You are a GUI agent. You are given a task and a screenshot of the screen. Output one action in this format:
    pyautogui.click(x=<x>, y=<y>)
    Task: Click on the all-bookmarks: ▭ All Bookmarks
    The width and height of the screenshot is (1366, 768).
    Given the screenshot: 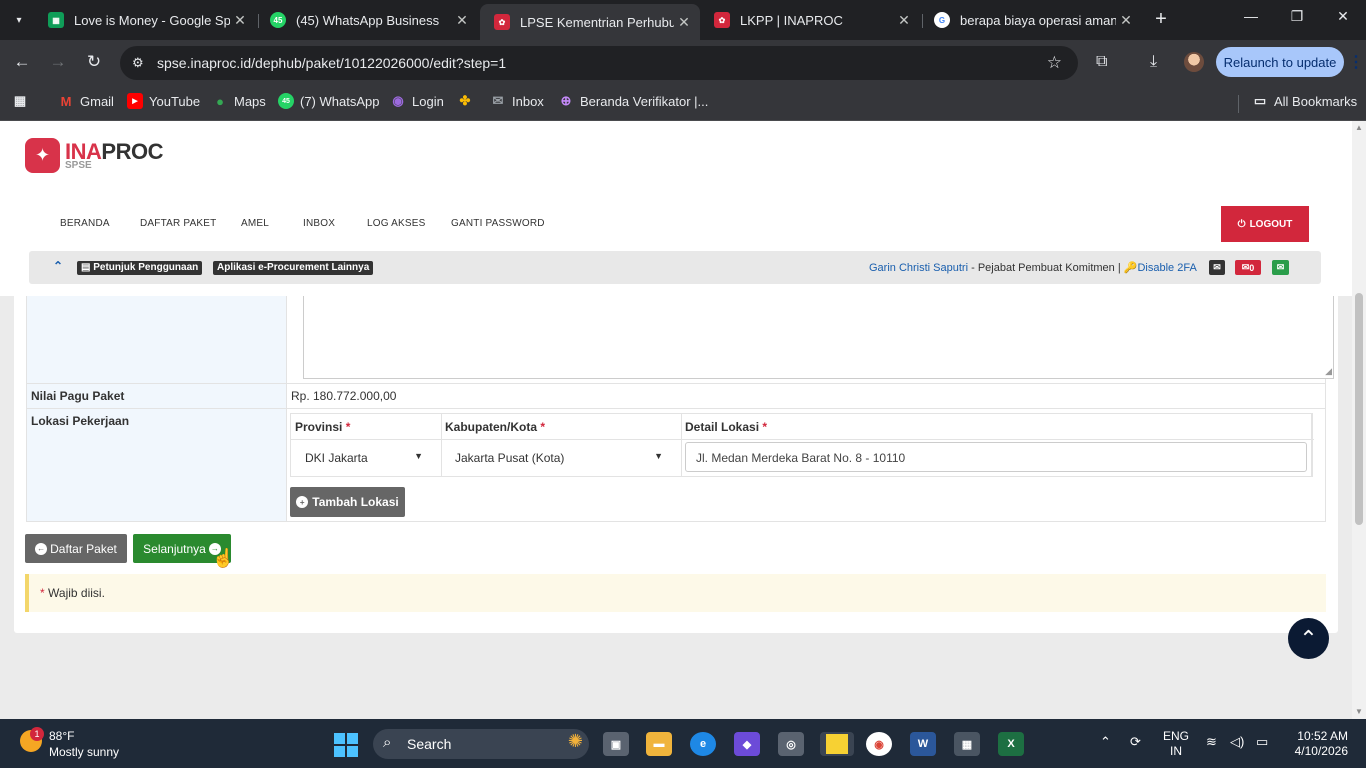 What is the action you would take?
    pyautogui.click(x=1304, y=101)
    